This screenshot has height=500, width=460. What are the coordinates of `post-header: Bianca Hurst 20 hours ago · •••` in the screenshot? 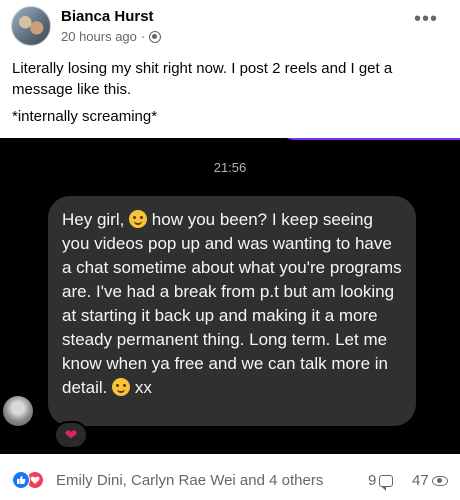 It's located at (230, 24).